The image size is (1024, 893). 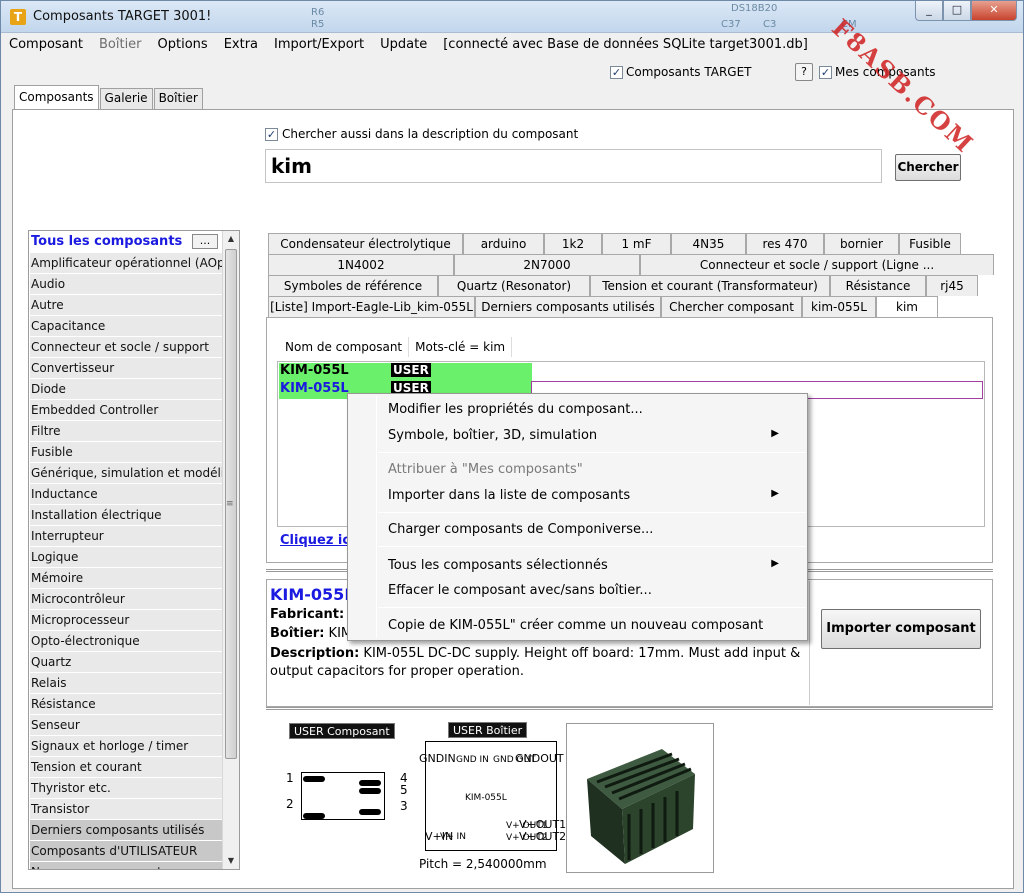 What do you see at coordinates (503, 243) in the screenshot?
I see `result-tab: arduino` at bounding box center [503, 243].